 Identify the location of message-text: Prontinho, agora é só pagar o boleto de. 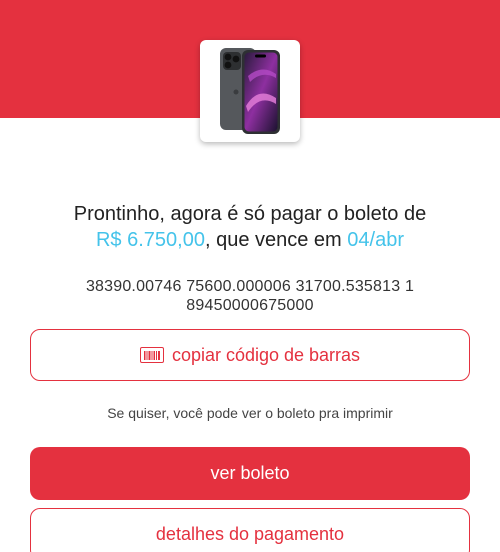
(250, 214).